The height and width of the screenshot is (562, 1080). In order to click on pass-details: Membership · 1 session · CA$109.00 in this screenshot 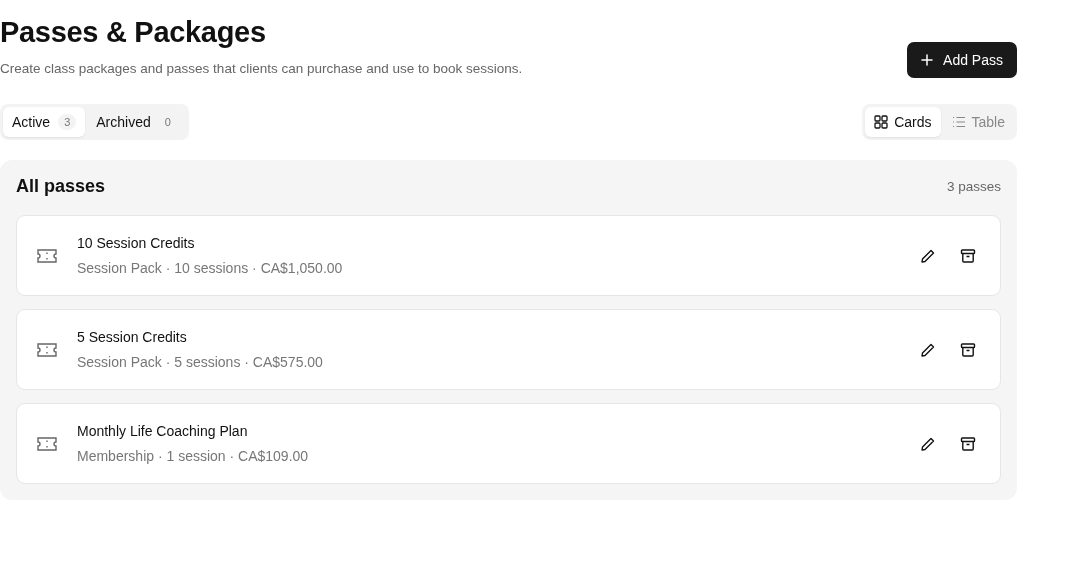, I will do `click(193, 456)`.